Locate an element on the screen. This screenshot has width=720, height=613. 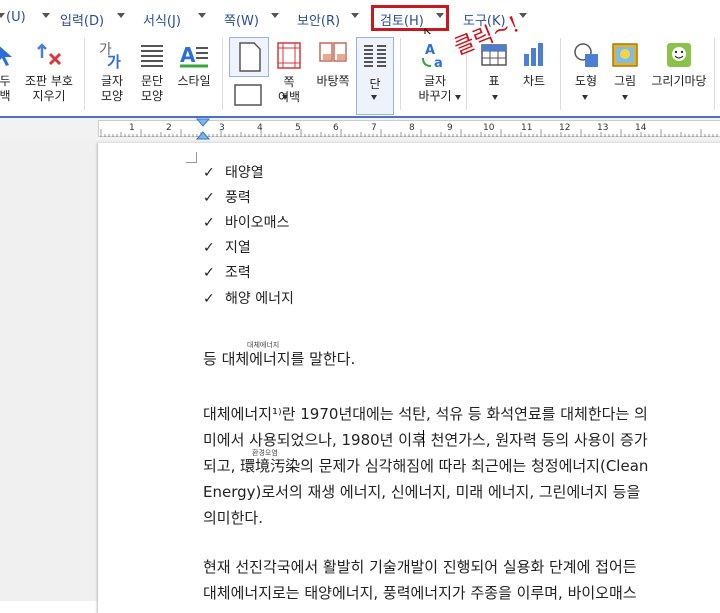
ribbon-button-label: 지우기 is located at coordinates (49, 96).